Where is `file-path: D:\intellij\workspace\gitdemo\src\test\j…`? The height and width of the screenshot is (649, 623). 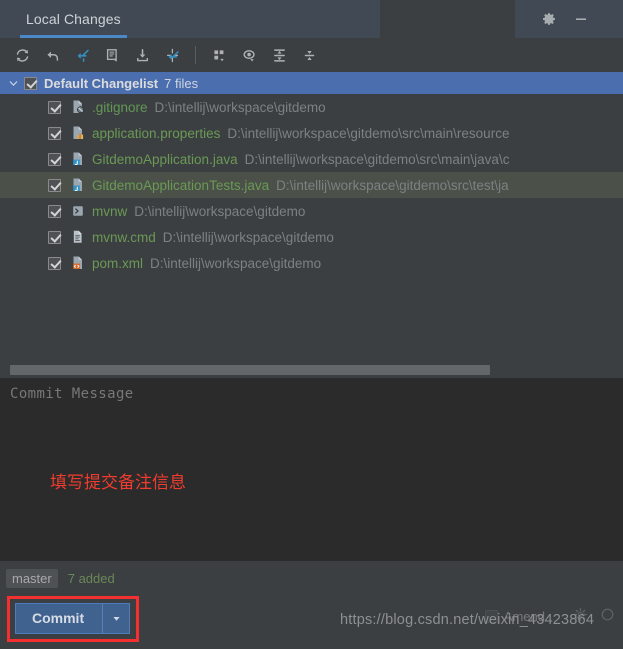
file-path: D:\intellij\workspace\gitdemo\src\test\j… is located at coordinates (392, 185).